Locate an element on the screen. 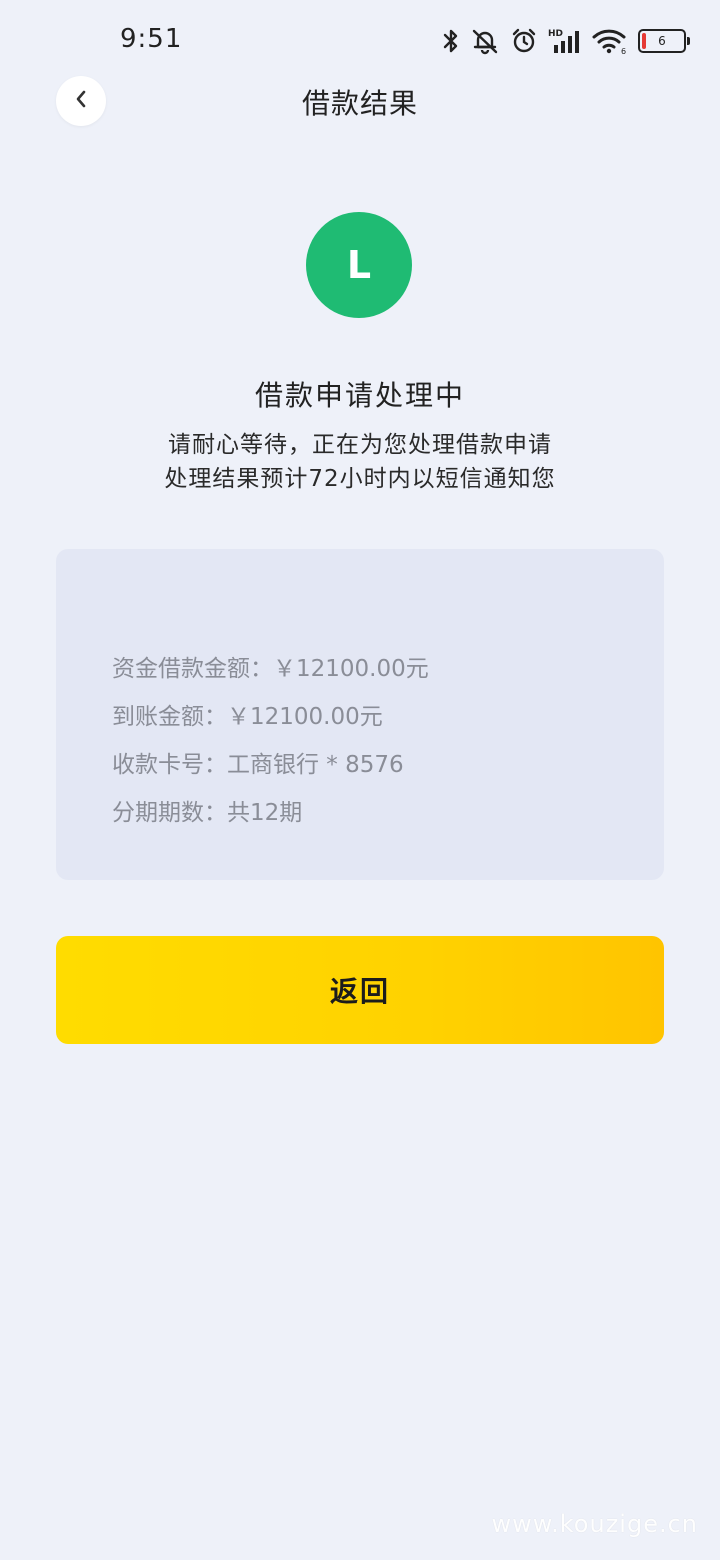 The width and height of the screenshot is (720, 1560). status-icons: HD 6 6 is located at coordinates (566, 41).